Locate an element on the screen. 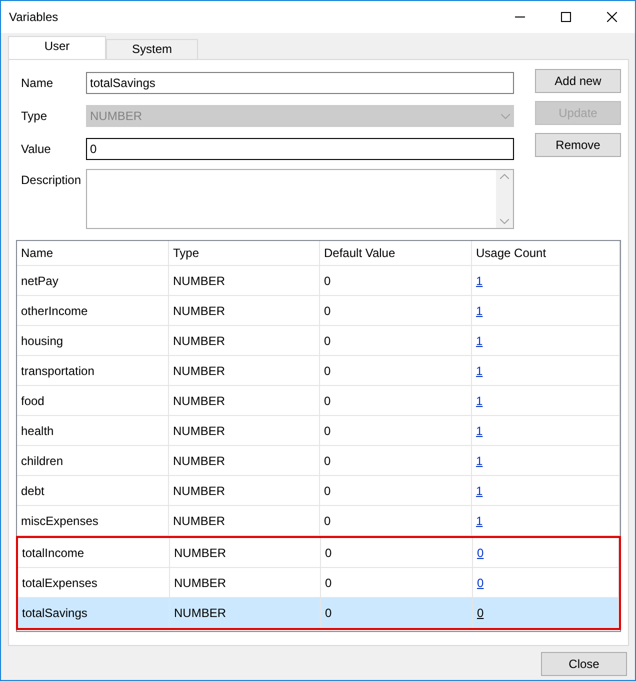 Image resolution: width=636 pixels, height=681 pixels. close-icon is located at coordinates (612, 17).